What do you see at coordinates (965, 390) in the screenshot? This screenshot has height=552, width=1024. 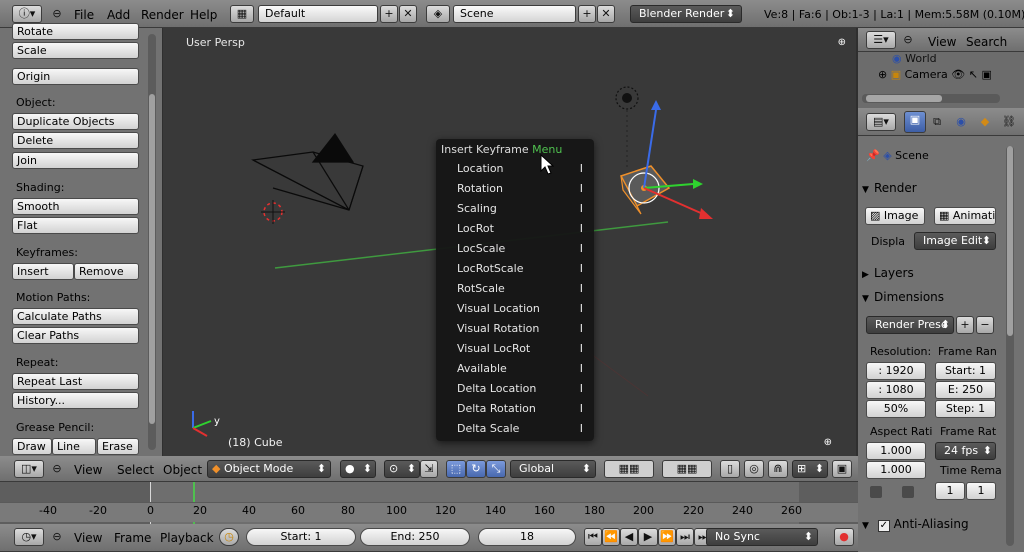 I see `frame-end-field: E: 250` at bounding box center [965, 390].